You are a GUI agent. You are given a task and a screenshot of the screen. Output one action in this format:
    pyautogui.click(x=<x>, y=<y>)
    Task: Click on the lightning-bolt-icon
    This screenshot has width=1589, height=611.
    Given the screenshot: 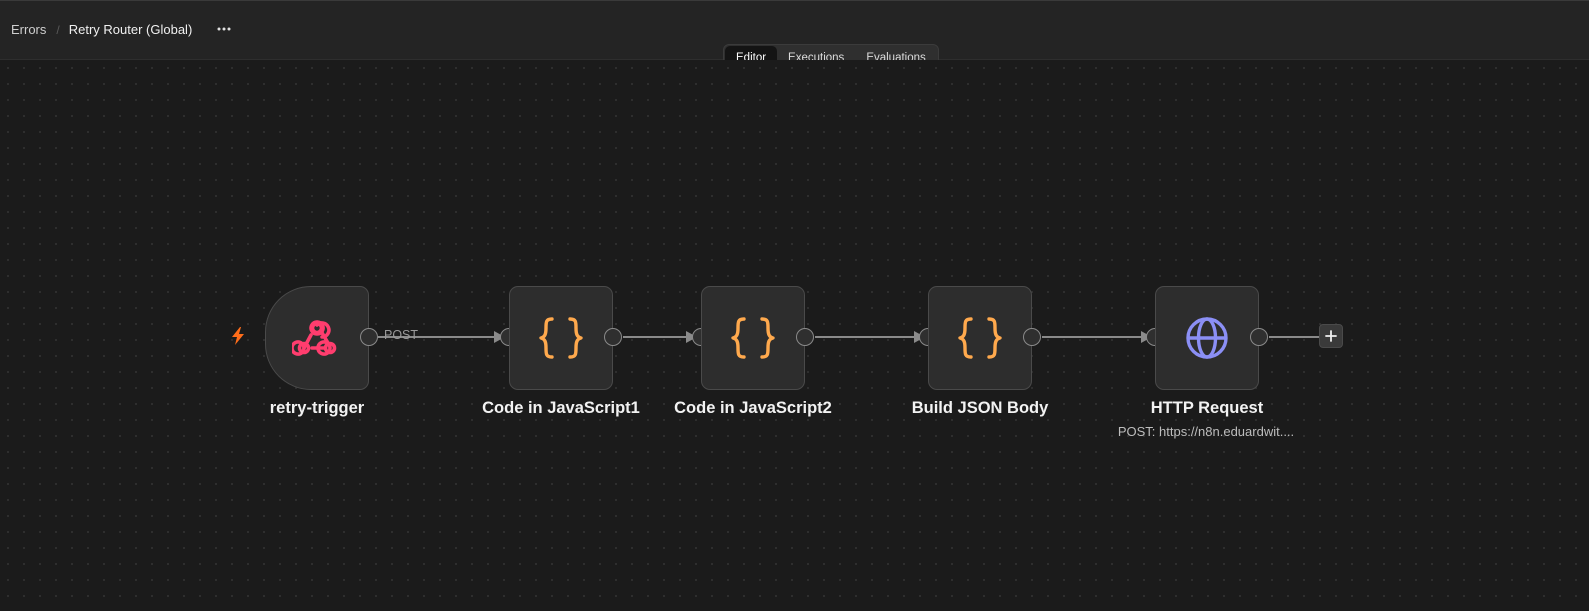 What is the action you would take?
    pyautogui.click(x=238, y=338)
    